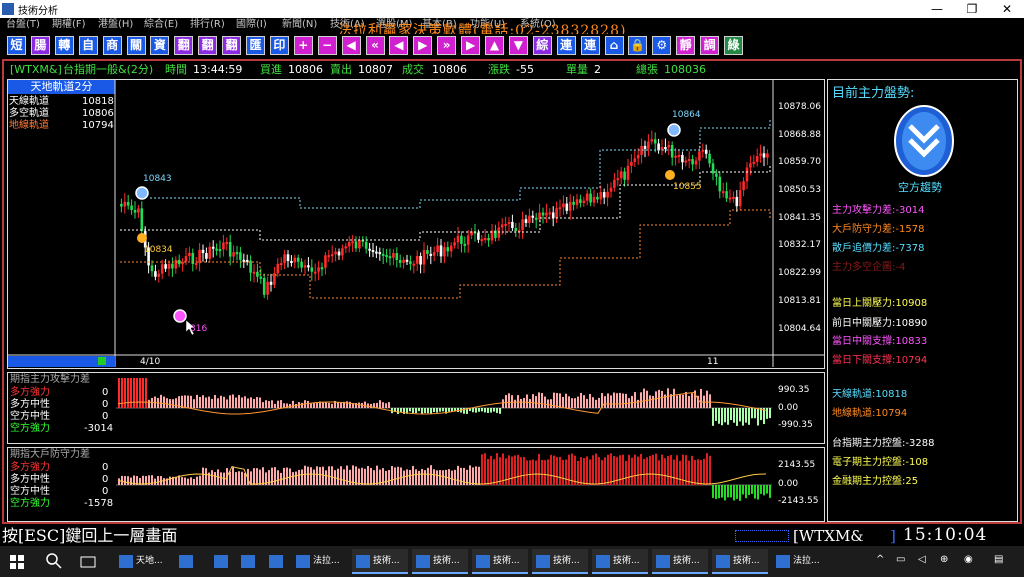 This screenshot has width=1024, height=577. I want to click on tray-network-icon: ▭, so click(900, 559).